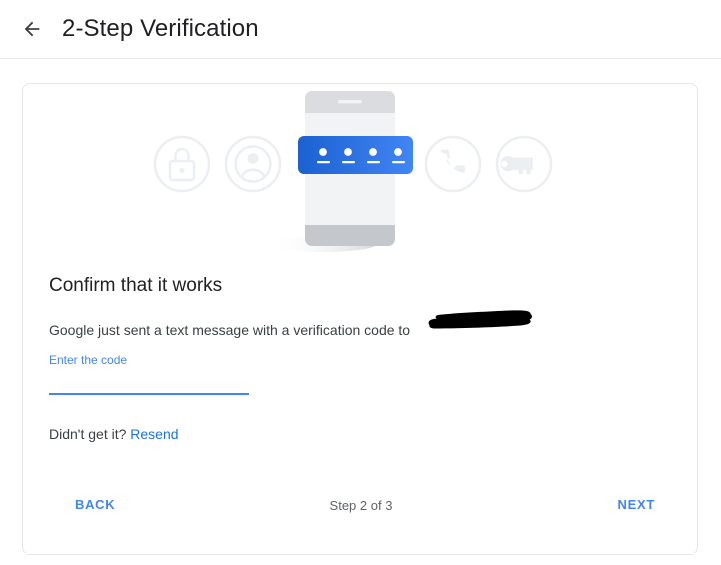  Describe the element at coordinates (136, 285) in the screenshot. I see `page-heading: Confirm that it works` at that location.